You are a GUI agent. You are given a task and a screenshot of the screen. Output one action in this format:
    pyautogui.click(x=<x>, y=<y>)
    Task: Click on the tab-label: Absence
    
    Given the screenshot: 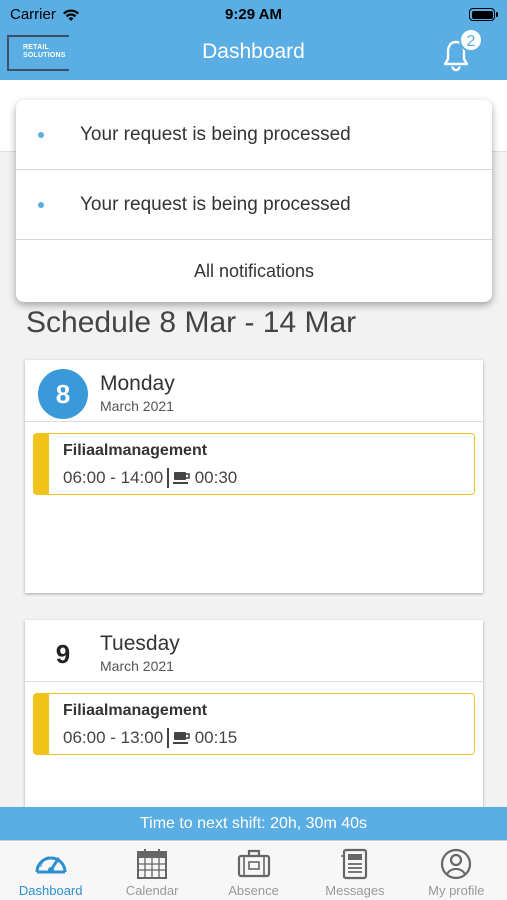 What is the action you would take?
    pyautogui.click(x=253, y=890)
    